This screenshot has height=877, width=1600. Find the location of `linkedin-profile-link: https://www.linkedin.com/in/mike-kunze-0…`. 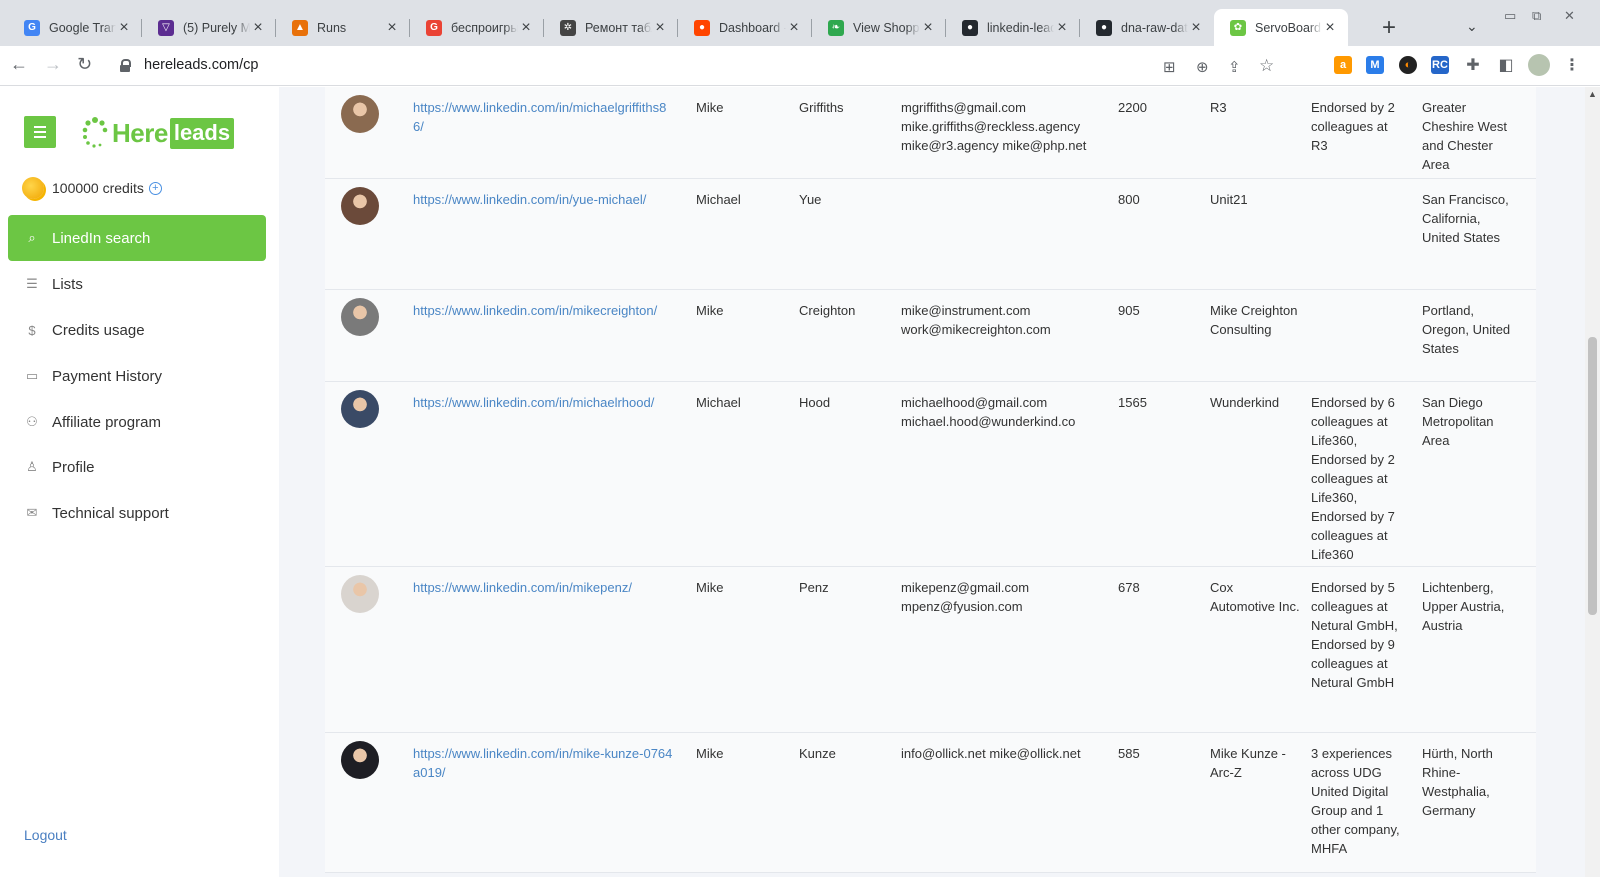

linkedin-profile-link: https://www.linkedin.com/in/mike-kunze-0… is located at coordinates (543, 763).